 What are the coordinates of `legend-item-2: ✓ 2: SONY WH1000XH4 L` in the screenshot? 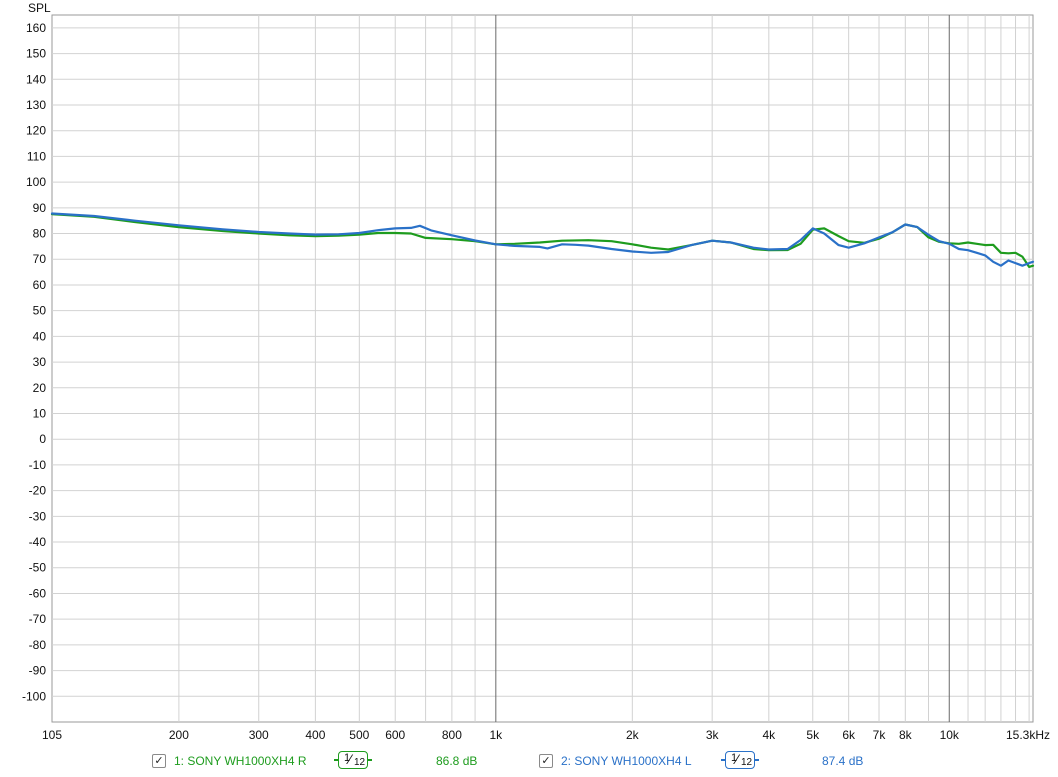 It's located at (615, 761).